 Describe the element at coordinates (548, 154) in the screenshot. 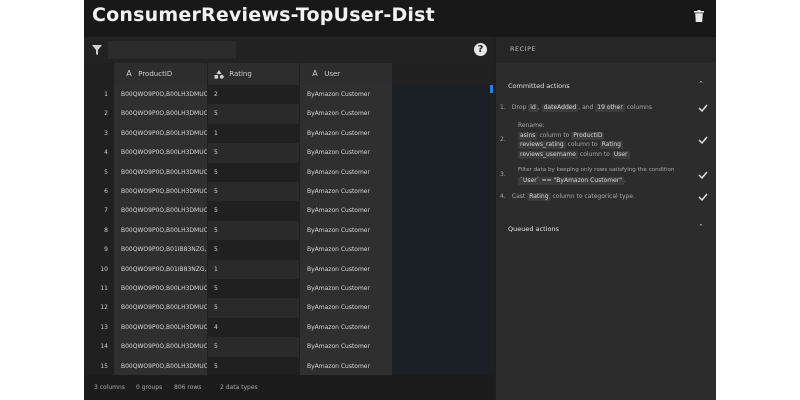

I see `column-chip: reviews_username` at that location.